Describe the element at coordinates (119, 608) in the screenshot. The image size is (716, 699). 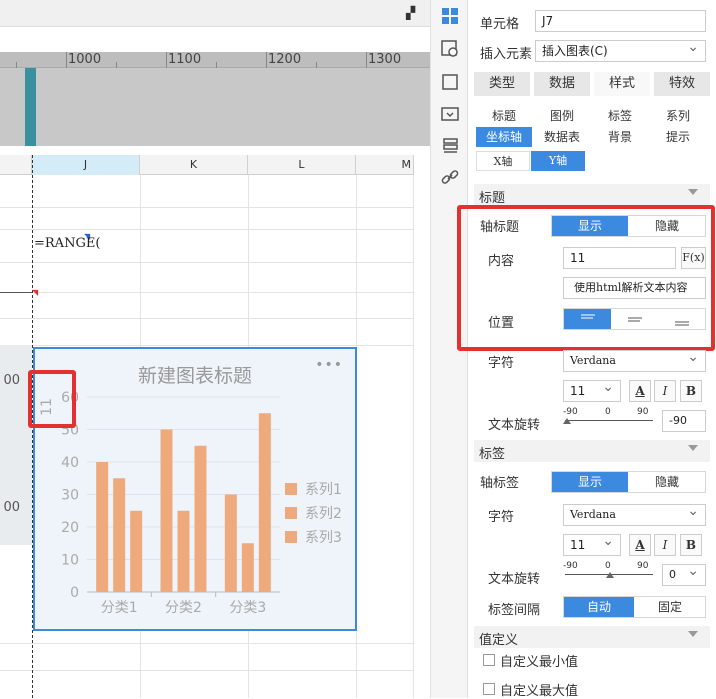
I see `x-tick-label: 分类1` at that location.